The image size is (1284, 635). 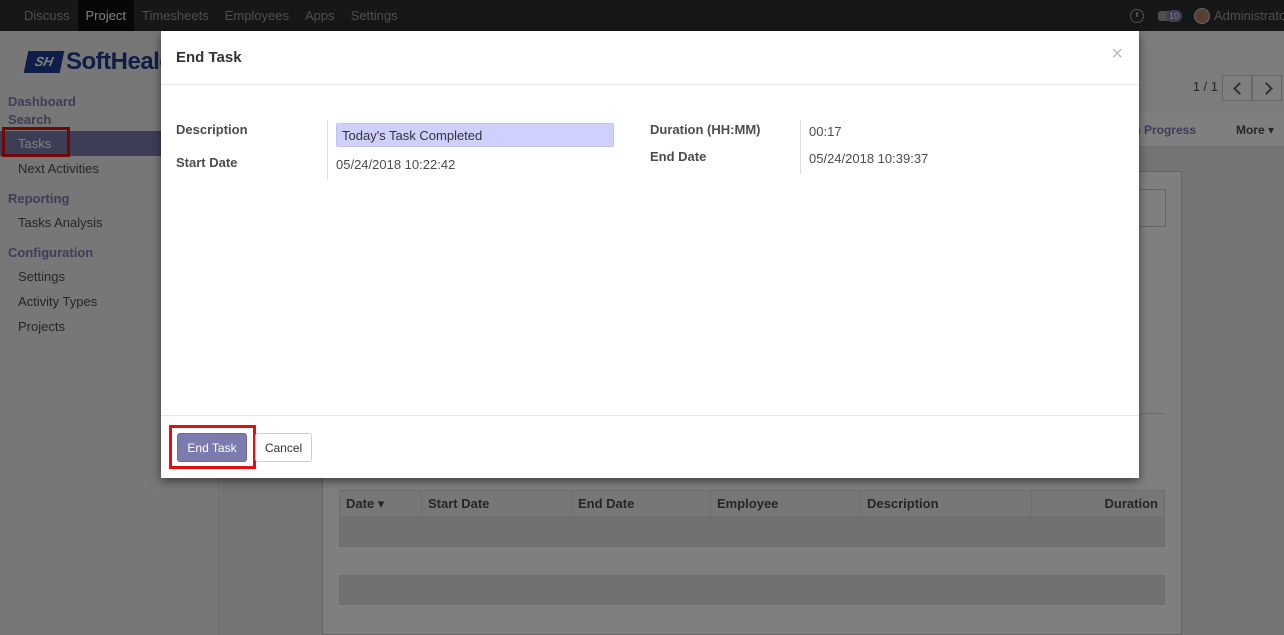 I want to click on duration-value: 00:17, so click(x=825, y=131).